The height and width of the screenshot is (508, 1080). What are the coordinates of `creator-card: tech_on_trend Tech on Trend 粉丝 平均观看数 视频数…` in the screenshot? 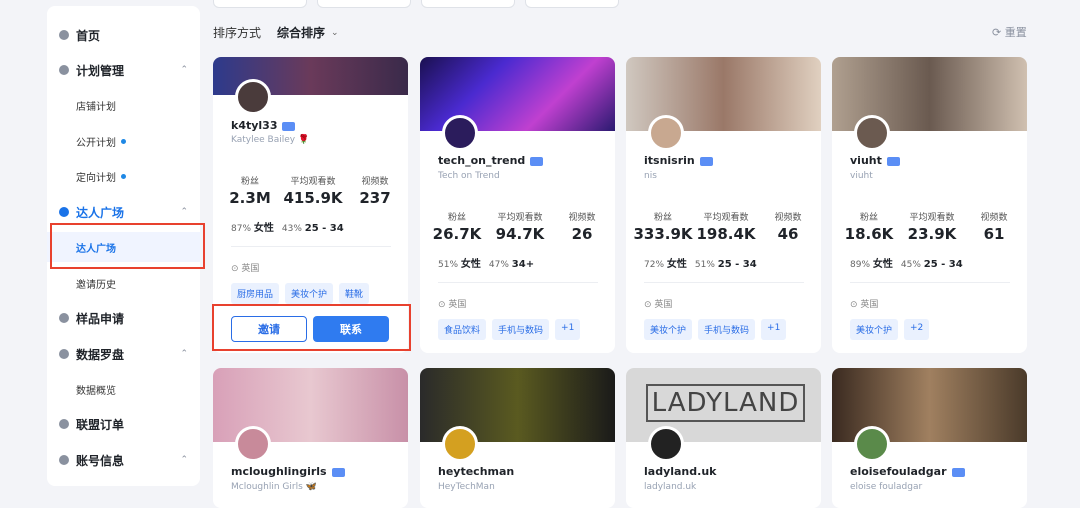 It's located at (517, 205).